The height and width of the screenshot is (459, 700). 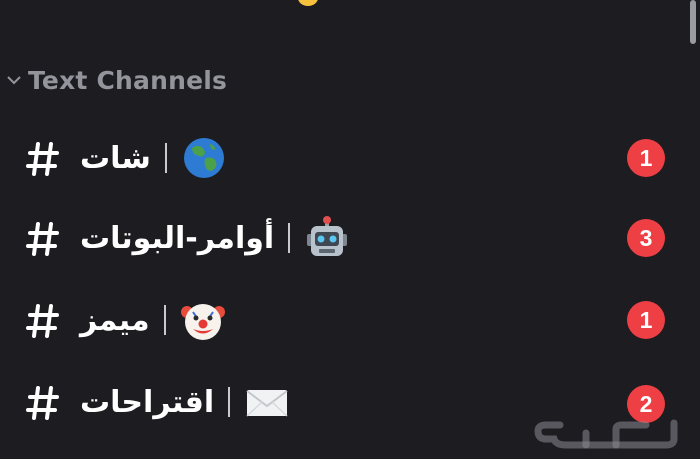 What do you see at coordinates (267, 402) in the screenshot?
I see `envelope-icon` at bounding box center [267, 402].